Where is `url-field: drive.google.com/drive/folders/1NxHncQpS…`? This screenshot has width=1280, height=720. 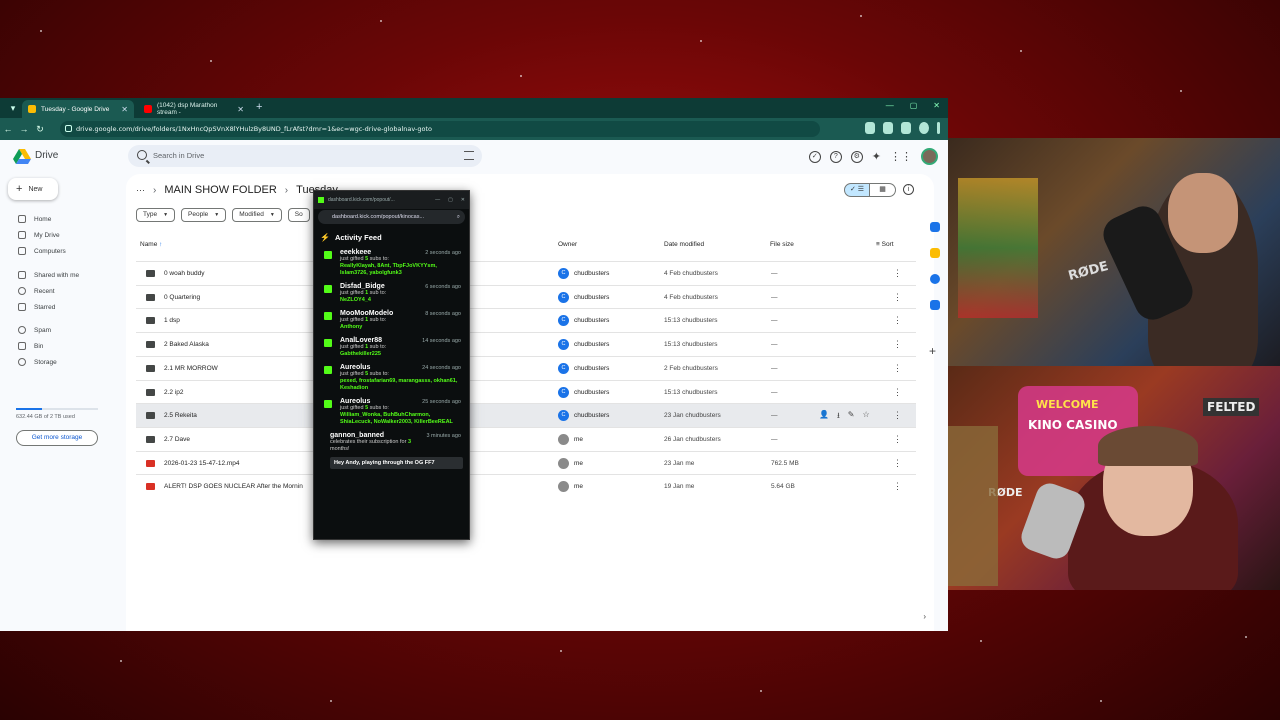 url-field: drive.google.com/drive/folders/1NxHncQpS… is located at coordinates (440, 129).